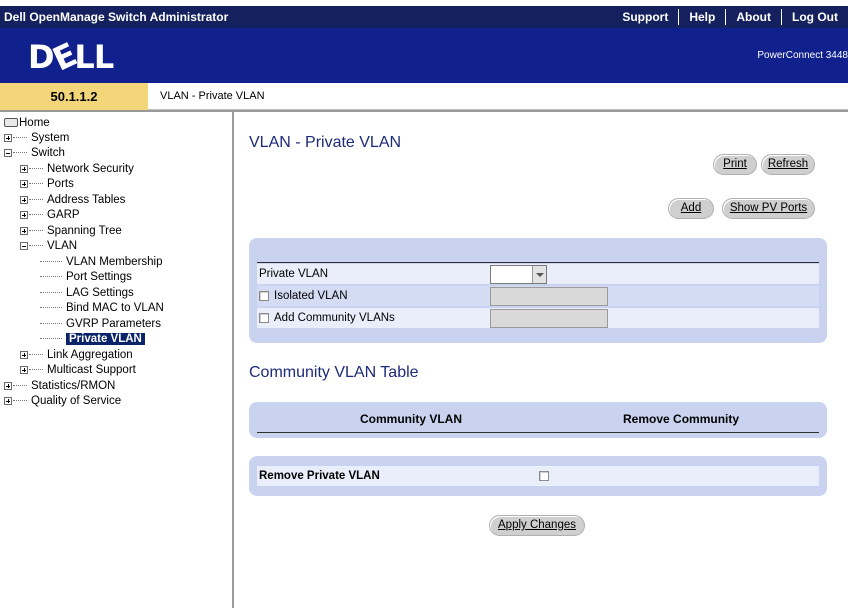 The width and height of the screenshot is (848, 608). What do you see at coordinates (11, 123) in the screenshot?
I see `home-icon` at bounding box center [11, 123].